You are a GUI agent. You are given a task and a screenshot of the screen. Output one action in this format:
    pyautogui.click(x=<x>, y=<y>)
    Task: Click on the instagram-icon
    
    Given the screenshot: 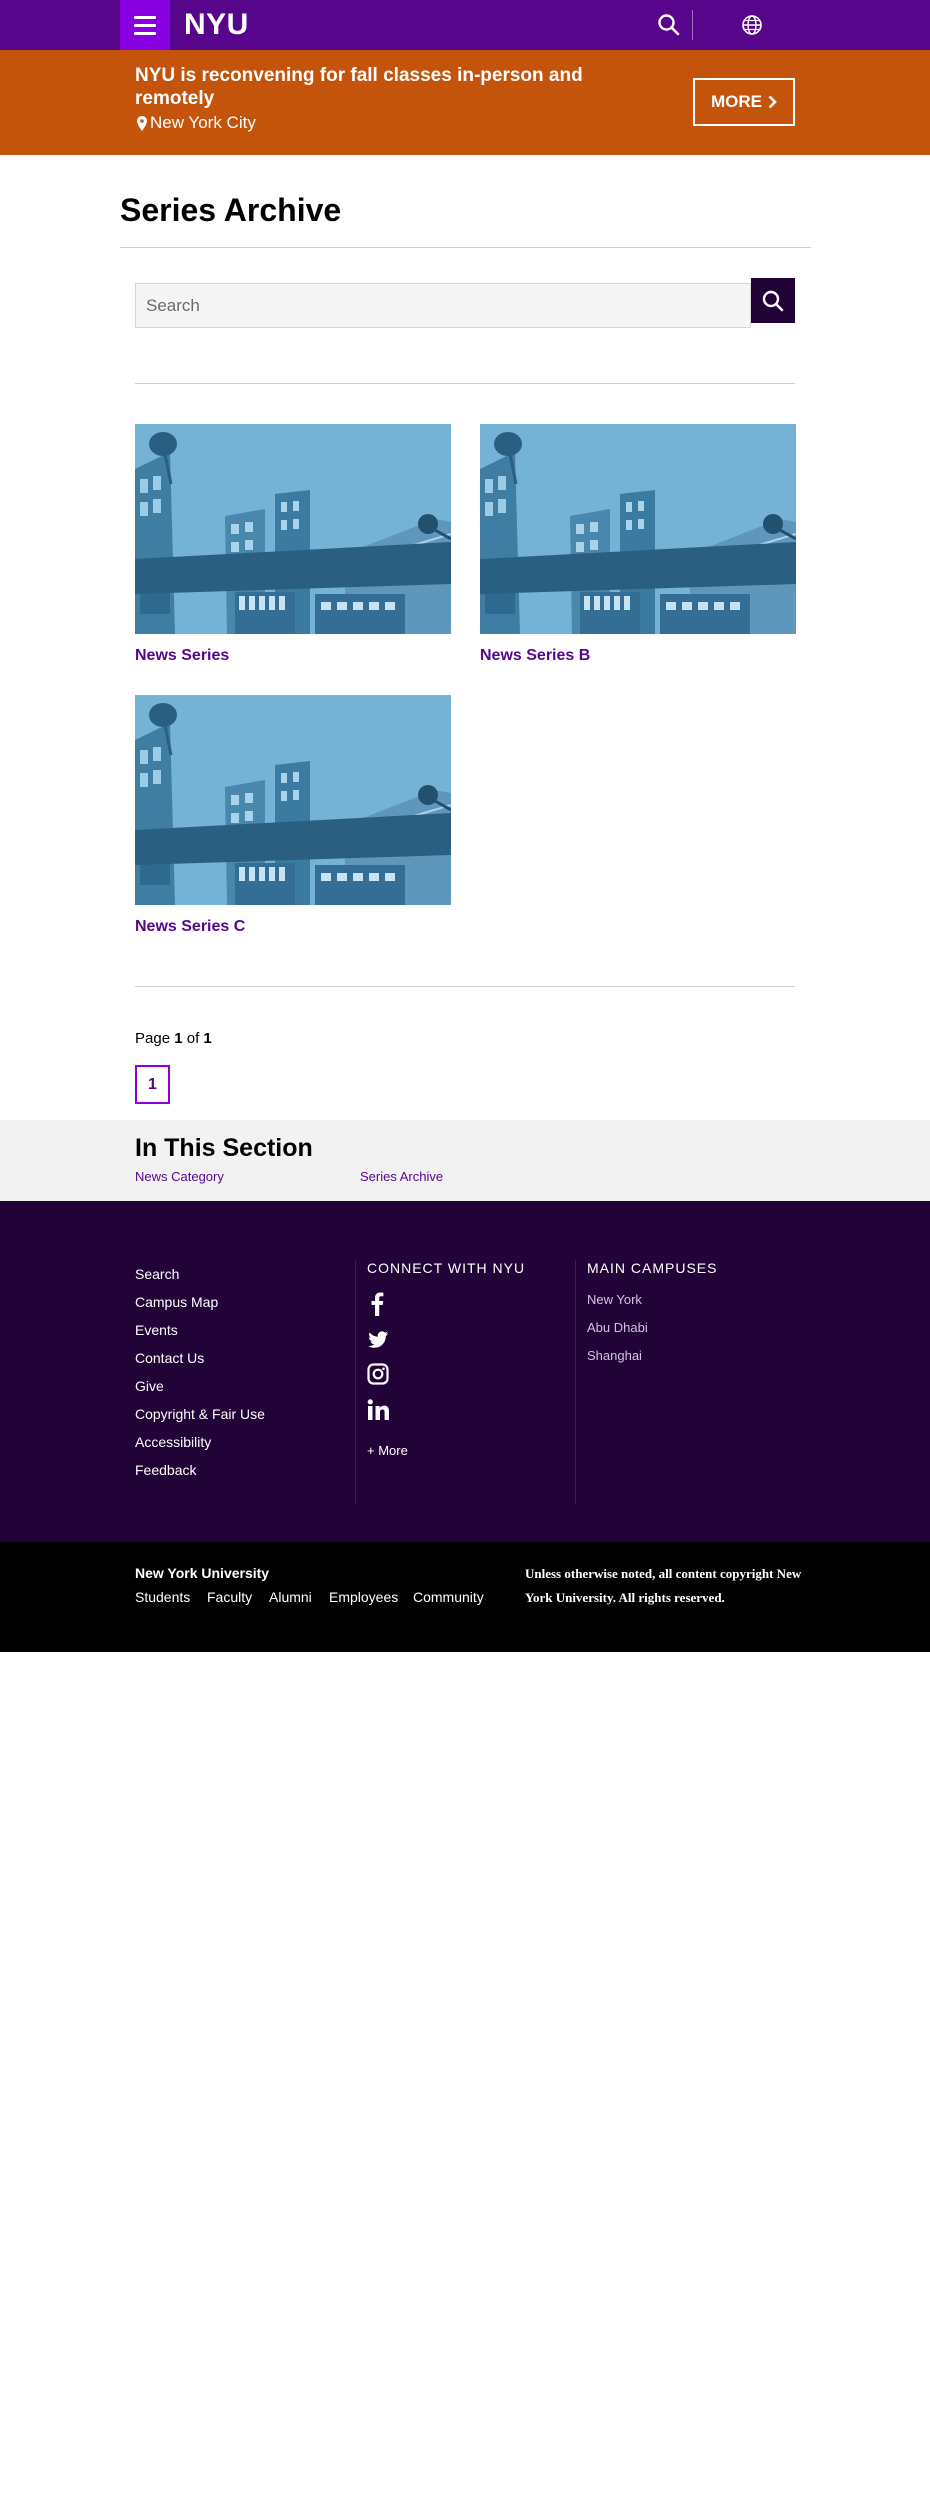 What is the action you would take?
    pyautogui.click(x=378, y=1374)
    